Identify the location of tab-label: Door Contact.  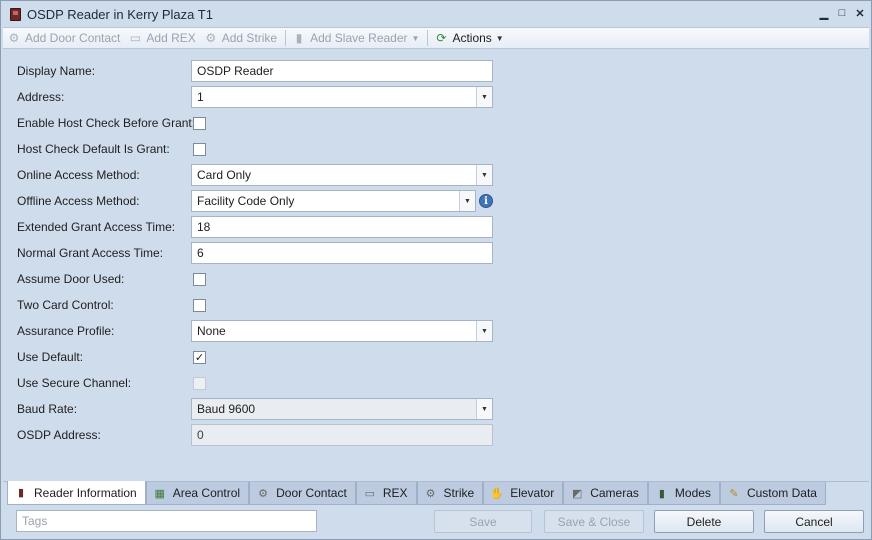
(311, 493).